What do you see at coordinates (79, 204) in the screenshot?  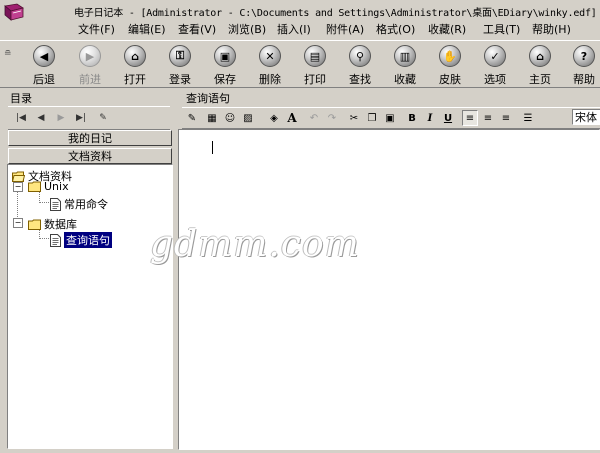 I see `tree-doc-common-commands: 常用命令` at bounding box center [79, 204].